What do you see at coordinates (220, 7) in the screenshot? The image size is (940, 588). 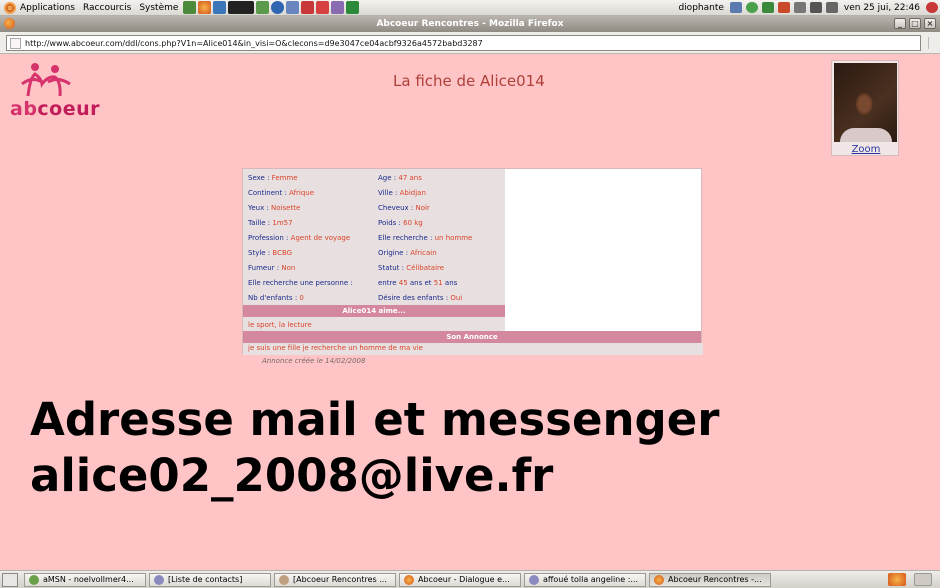 I see `network-launcher-icon` at bounding box center [220, 7].